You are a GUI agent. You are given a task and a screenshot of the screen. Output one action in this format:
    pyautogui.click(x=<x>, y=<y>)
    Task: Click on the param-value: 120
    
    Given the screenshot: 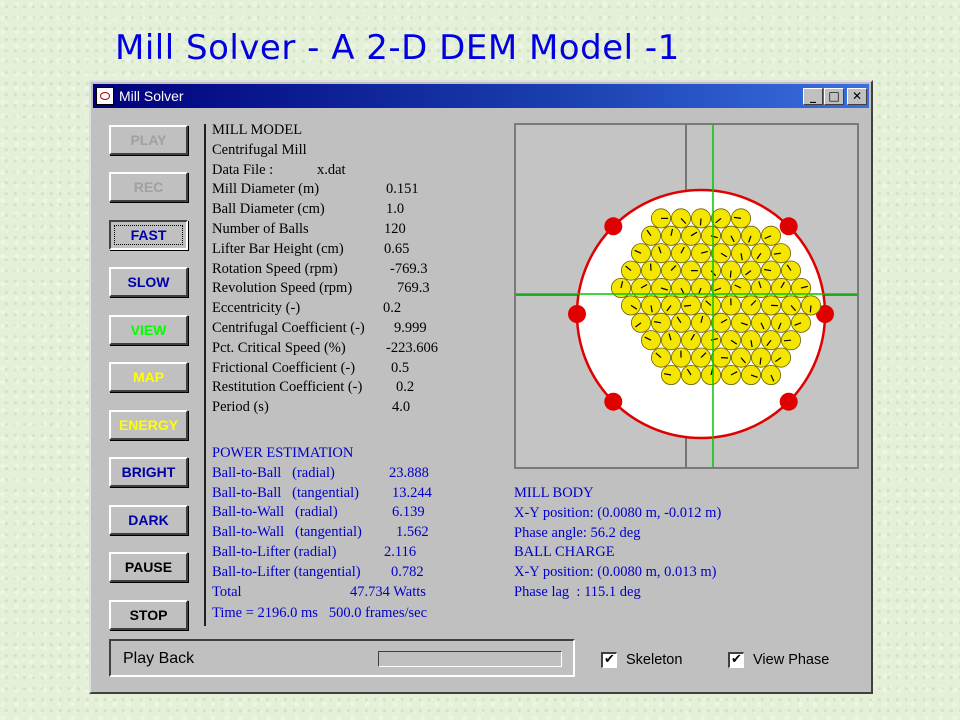 What is the action you would take?
    pyautogui.click(x=395, y=228)
    